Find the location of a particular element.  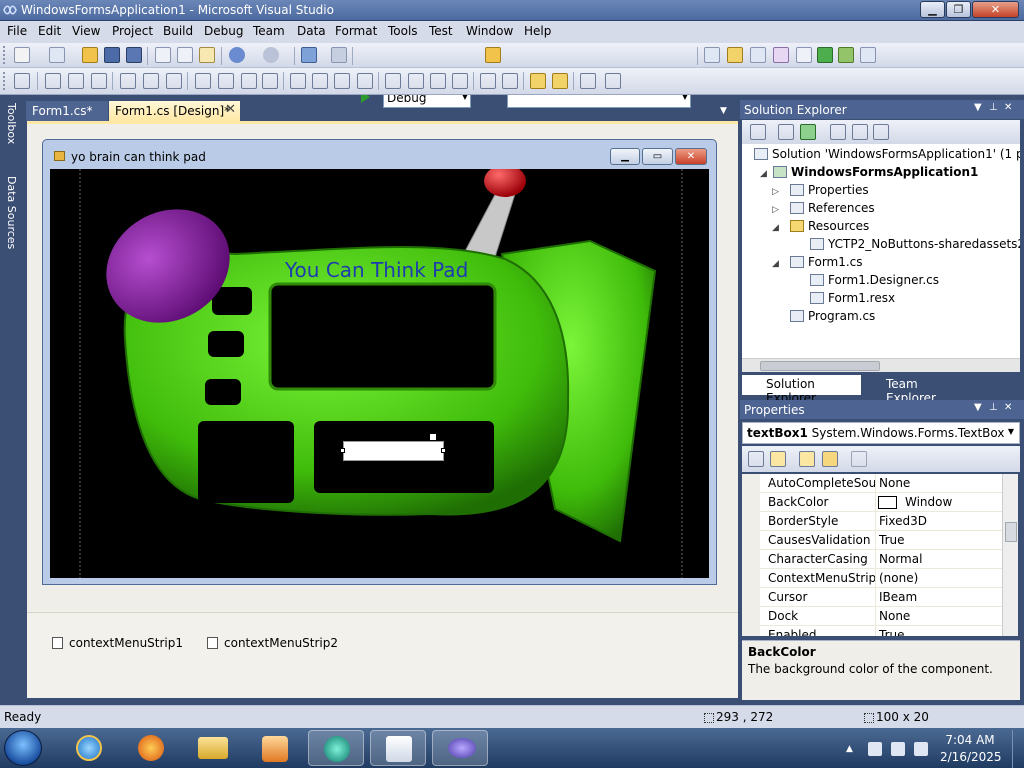

lock-controls-icon is located at coordinates (588, 81).